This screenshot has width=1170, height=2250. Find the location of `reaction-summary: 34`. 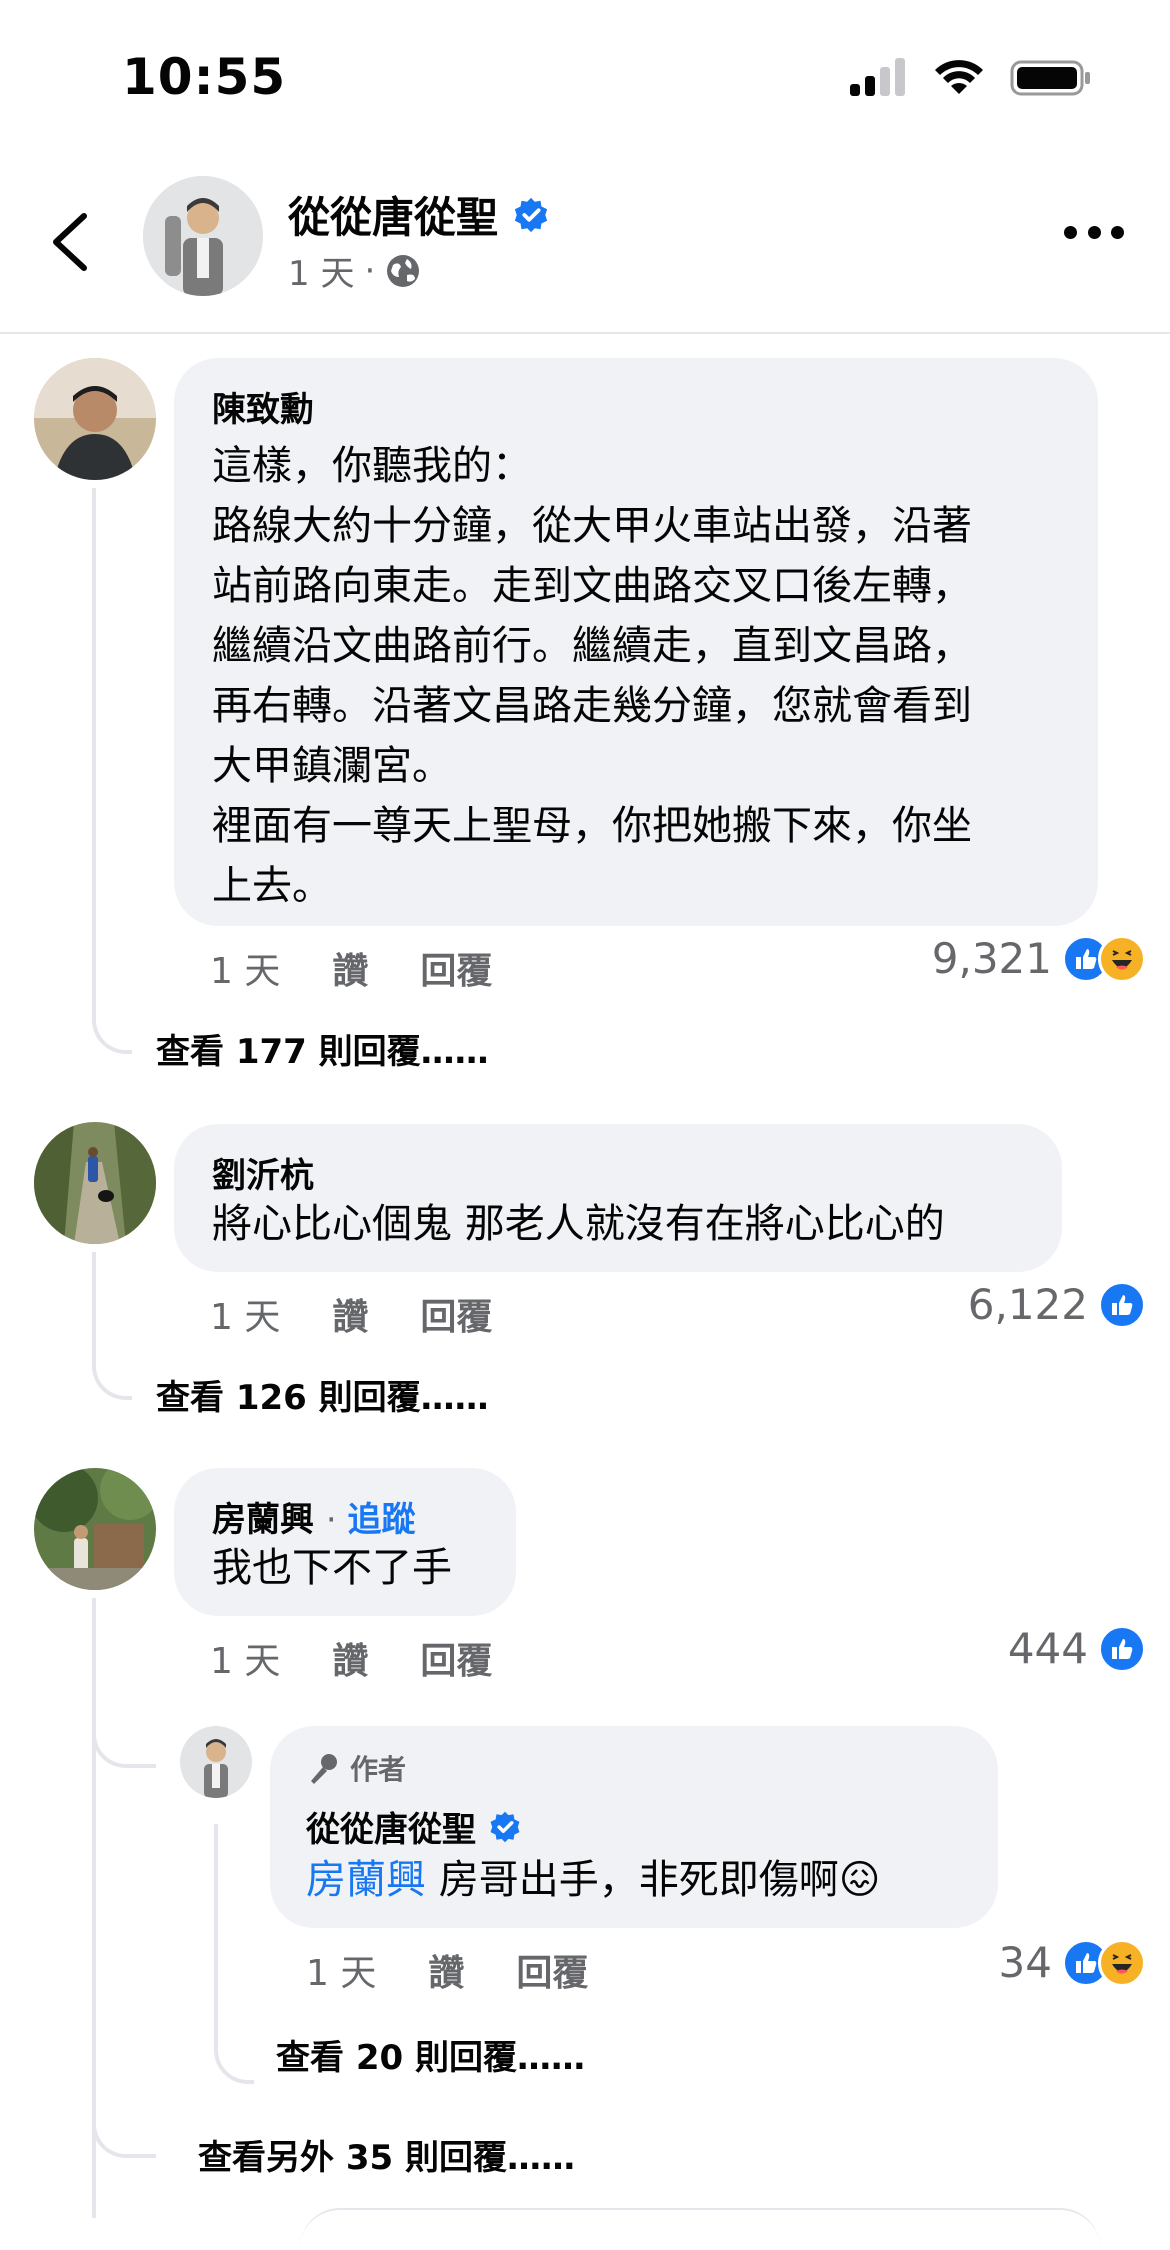

reaction-summary: 34 is located at coordinates (1072, 1962).